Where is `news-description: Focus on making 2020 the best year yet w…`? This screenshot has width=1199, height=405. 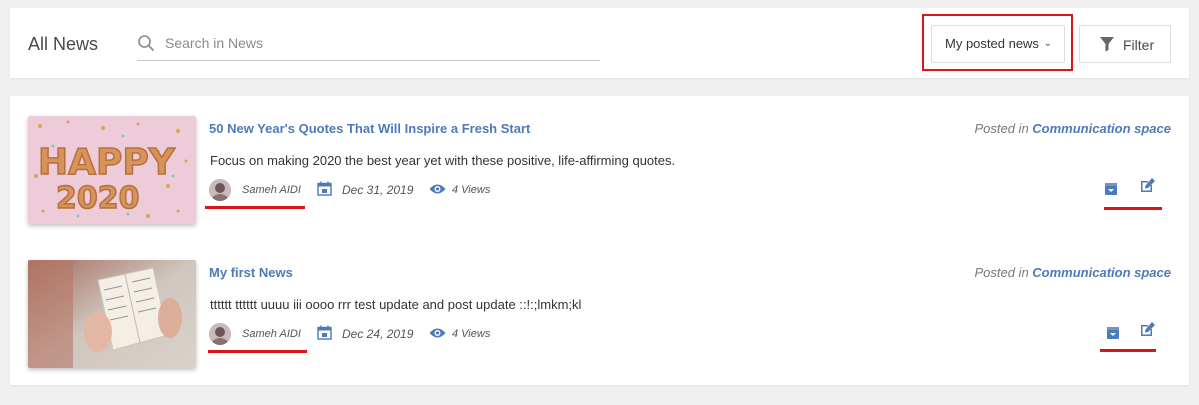 news-description: Focus on making 2020 the best year yet w… is located at coordinates (443, 160).